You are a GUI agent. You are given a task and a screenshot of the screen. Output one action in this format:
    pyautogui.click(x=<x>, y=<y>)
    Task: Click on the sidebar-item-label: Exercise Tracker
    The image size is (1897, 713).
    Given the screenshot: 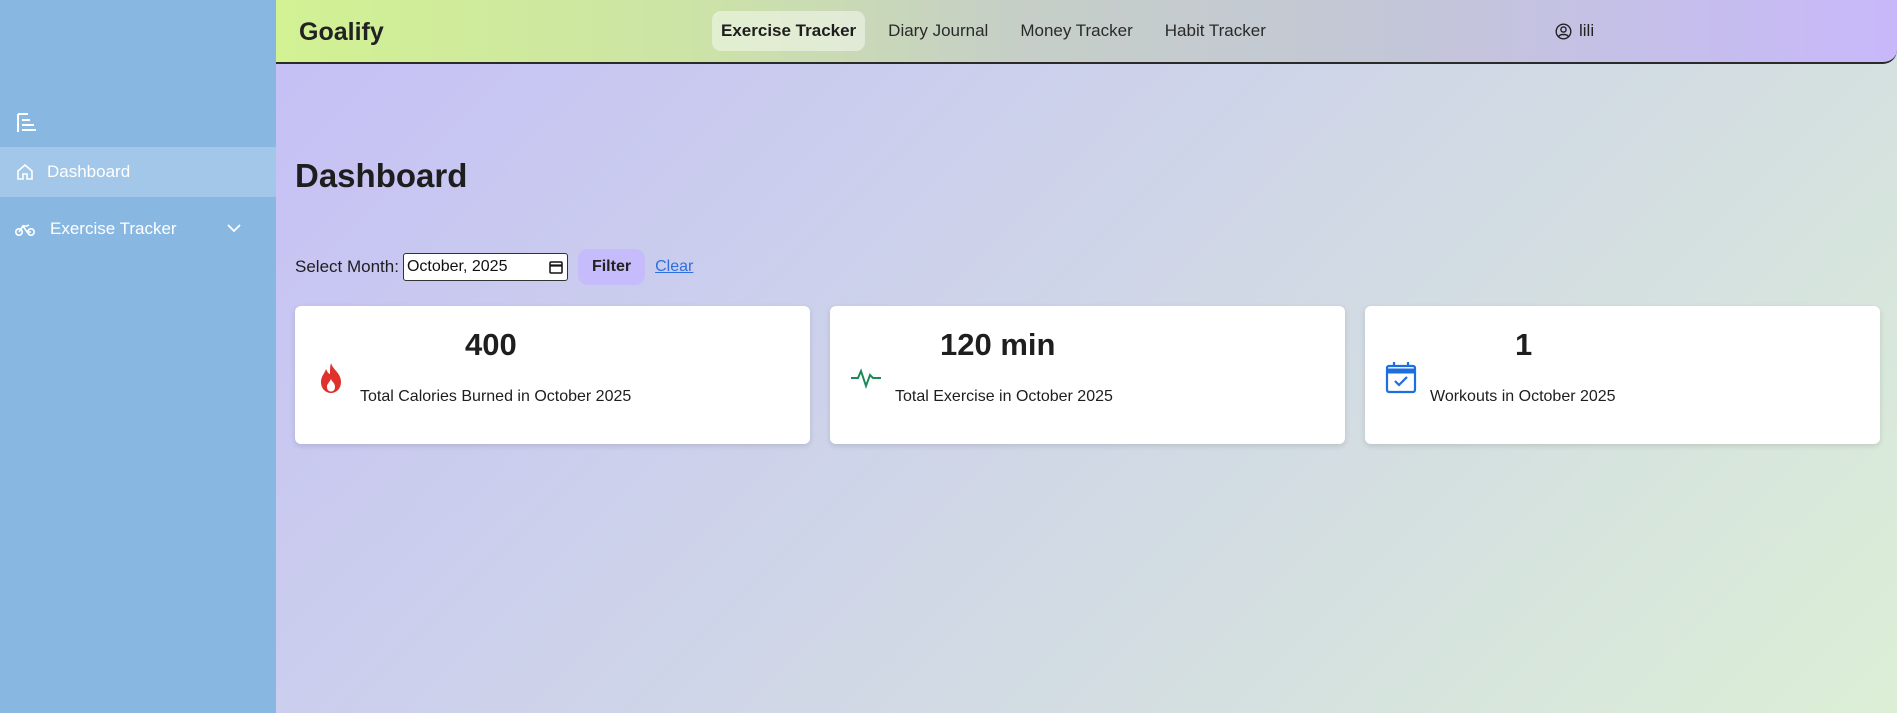 What is the action you would take?
    pyautogui.click(x=113, y=228)
    